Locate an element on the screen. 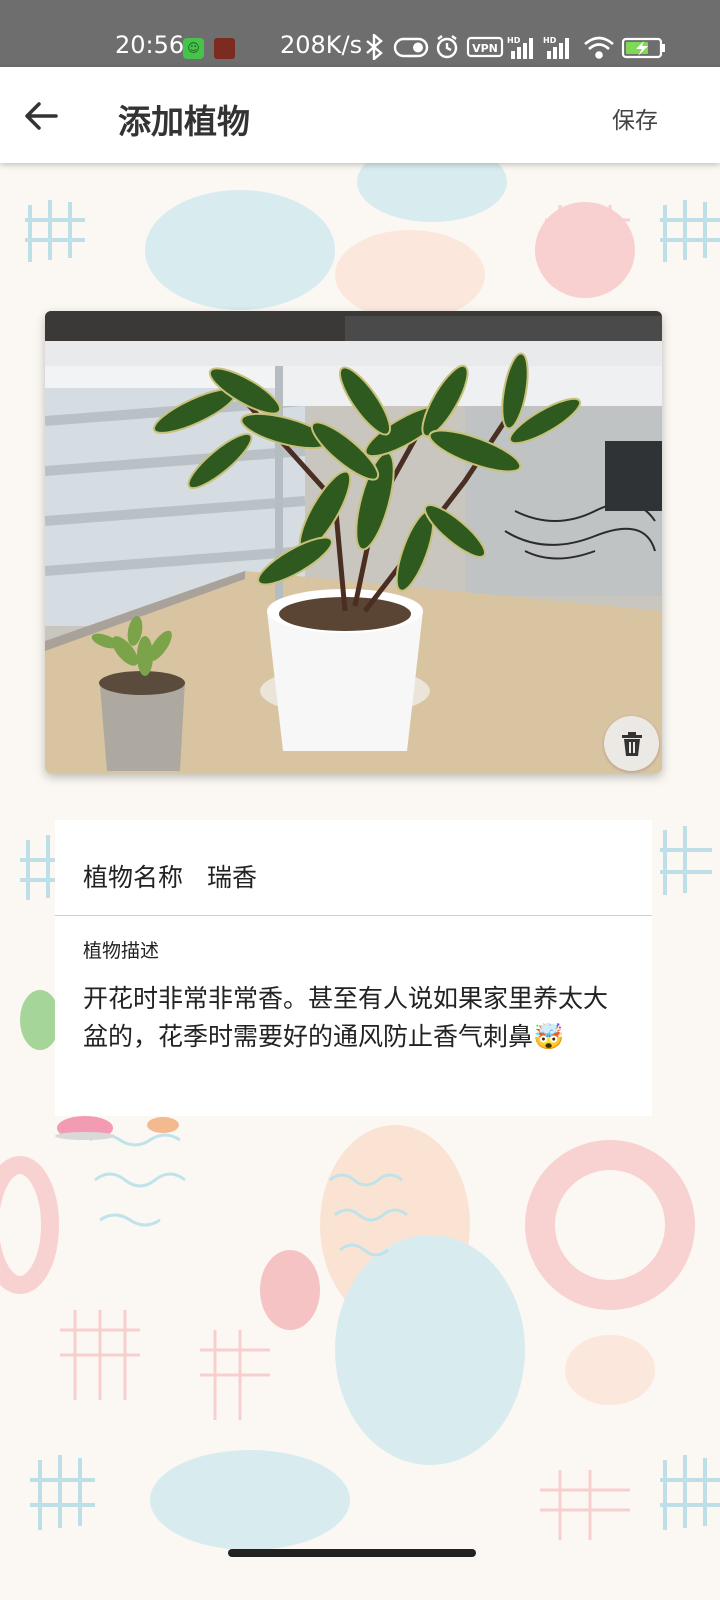 The image size is (720, 1600). status-icons: VPN HD HD is located at coordinates (515, 47).